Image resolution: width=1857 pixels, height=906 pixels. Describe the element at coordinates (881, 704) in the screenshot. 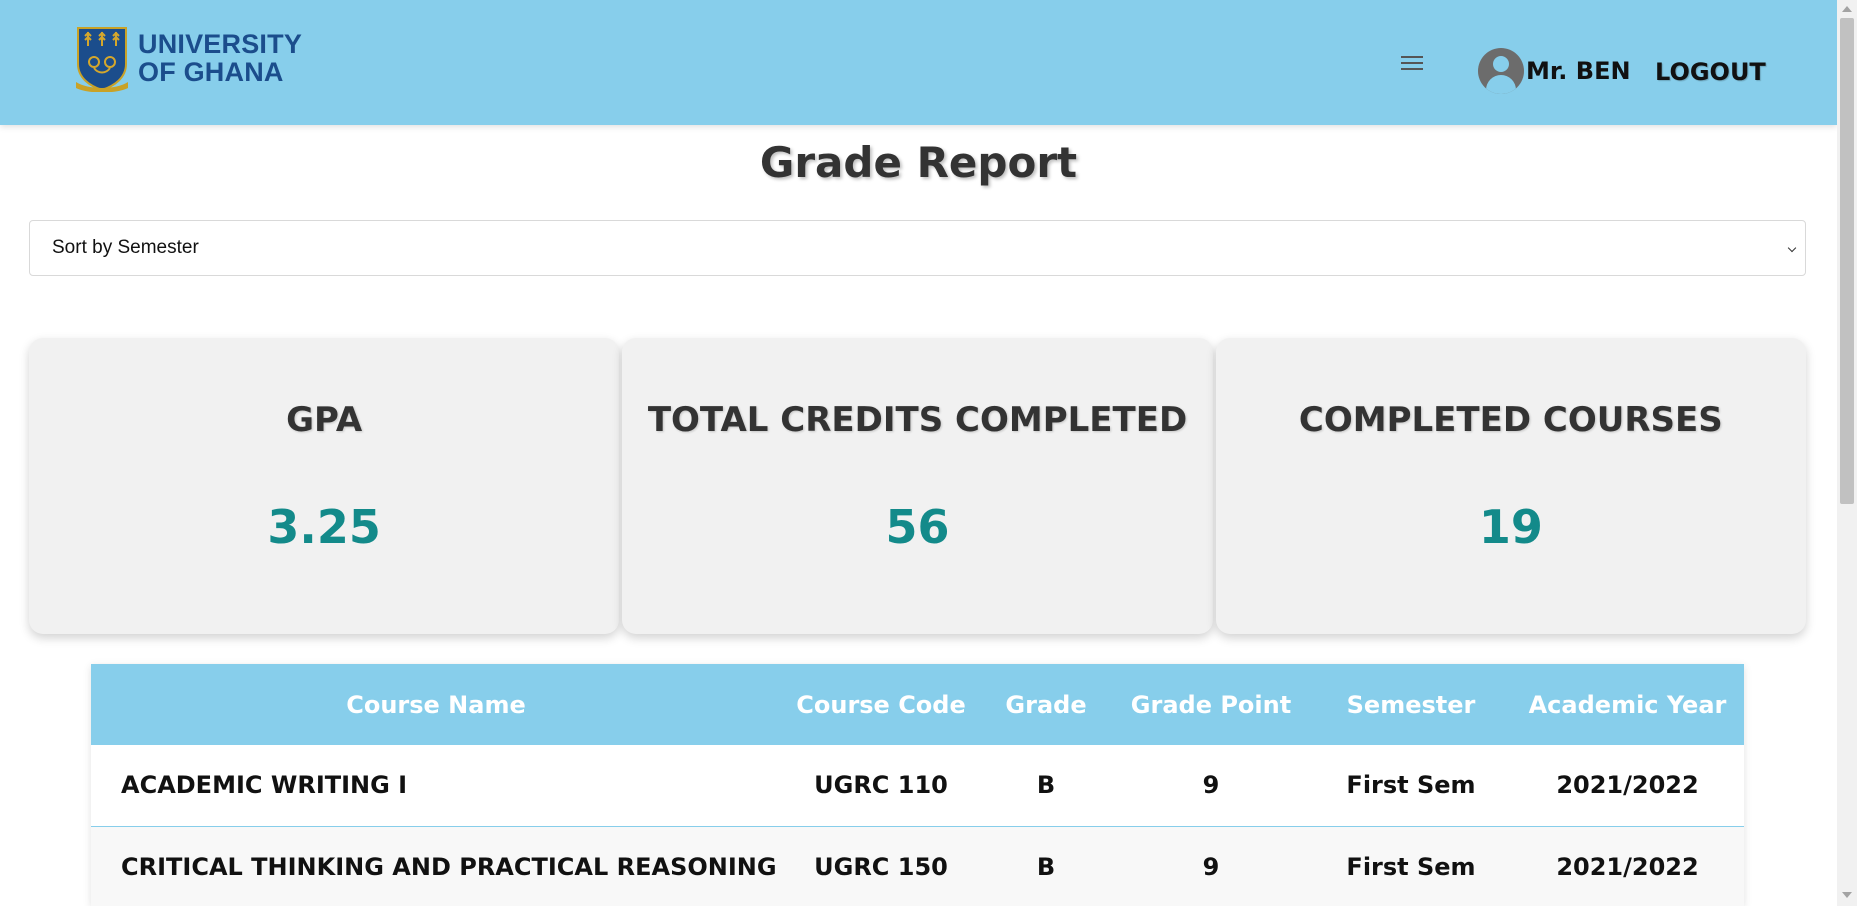

I see `column-header-course-code: Course Code` at that location.